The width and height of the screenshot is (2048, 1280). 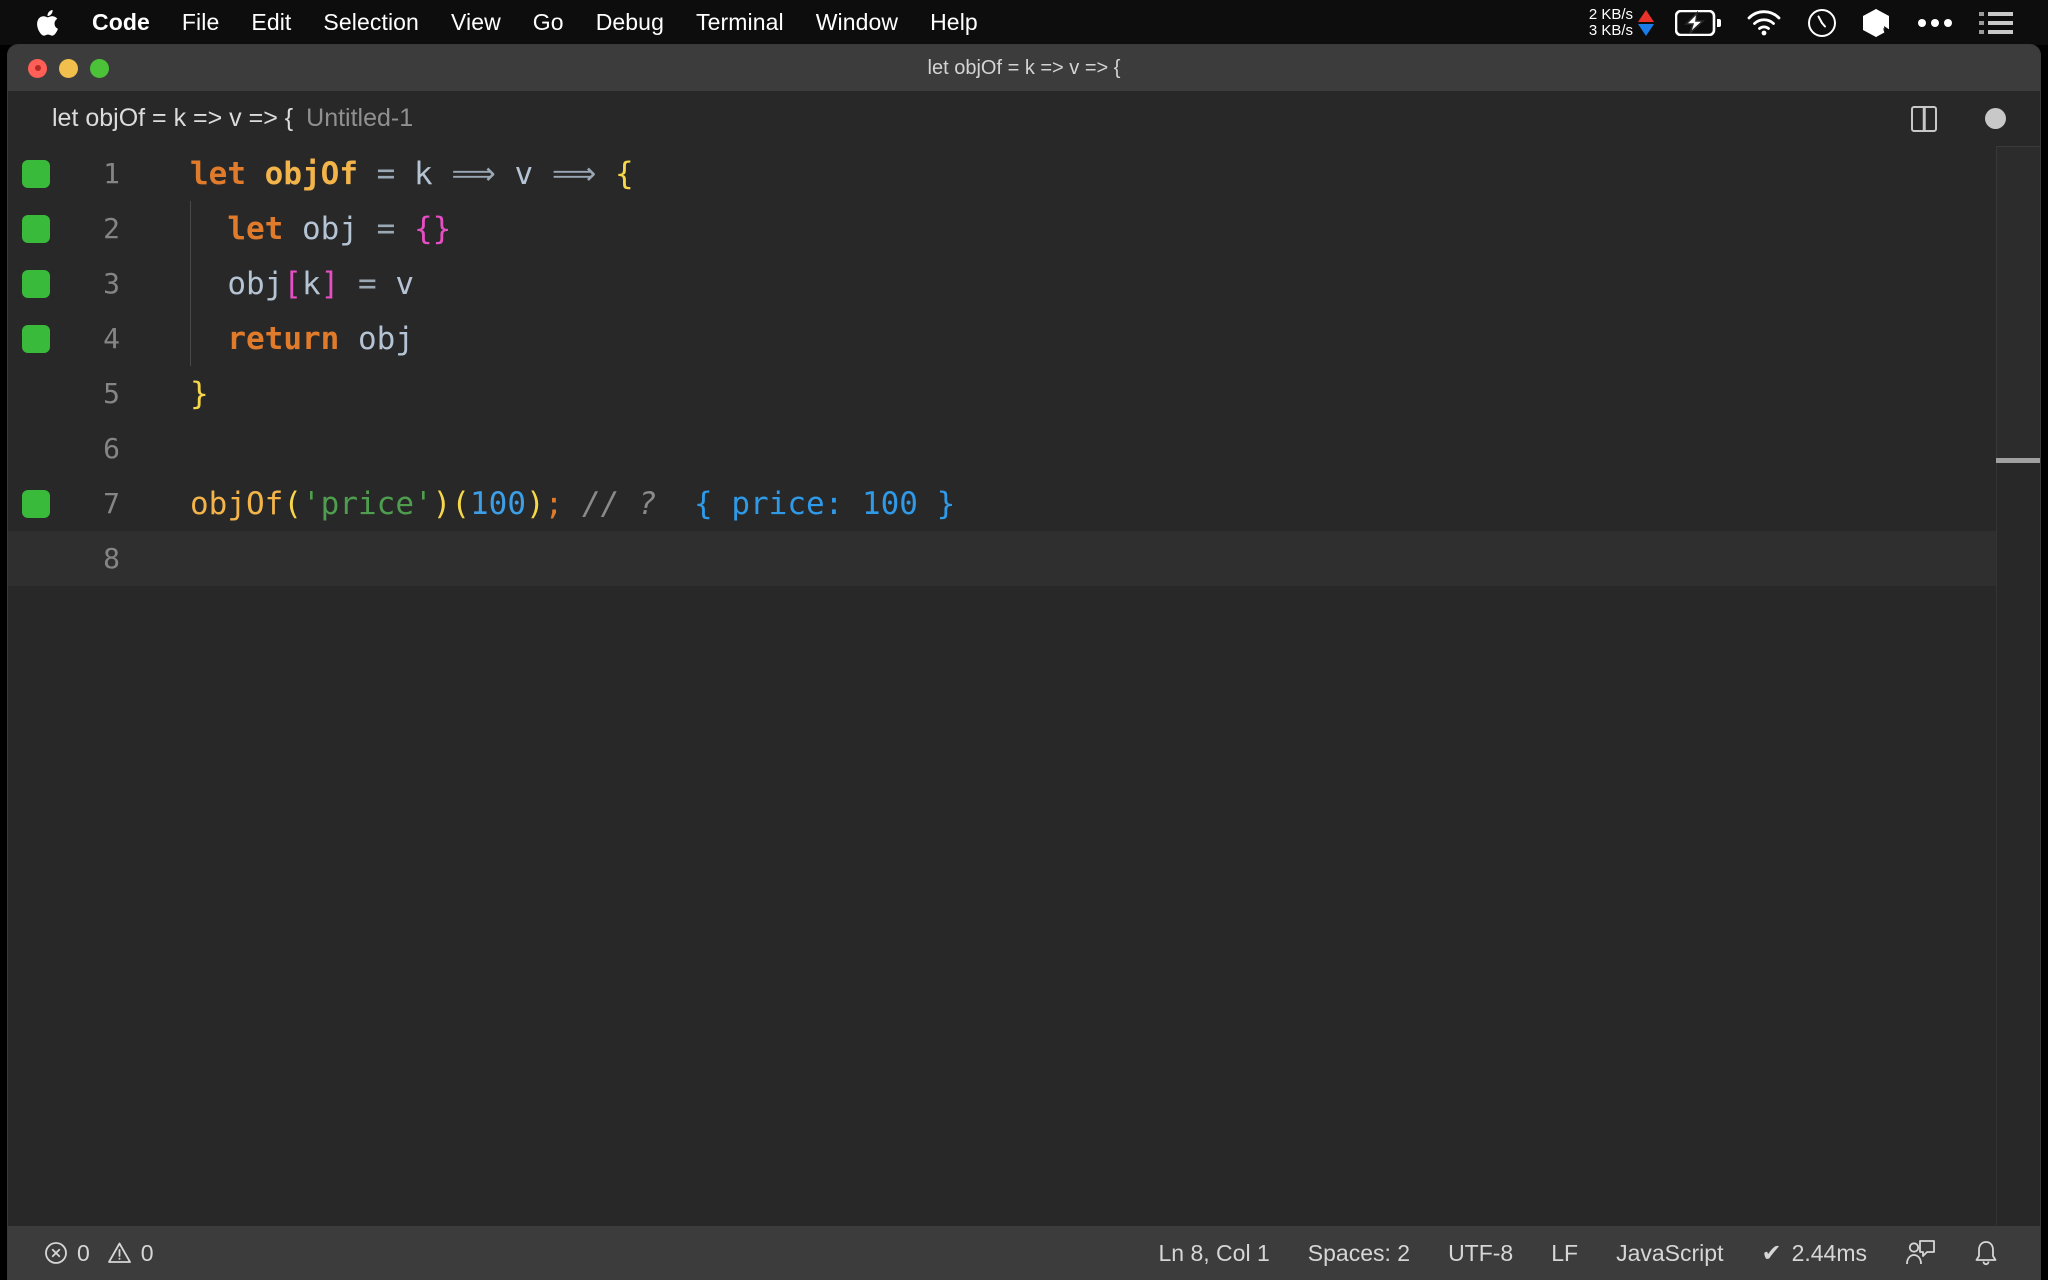 I want to click on network-speed-indicator: 2 KB/s 3 KB/s, so click(x=1621, y=22).